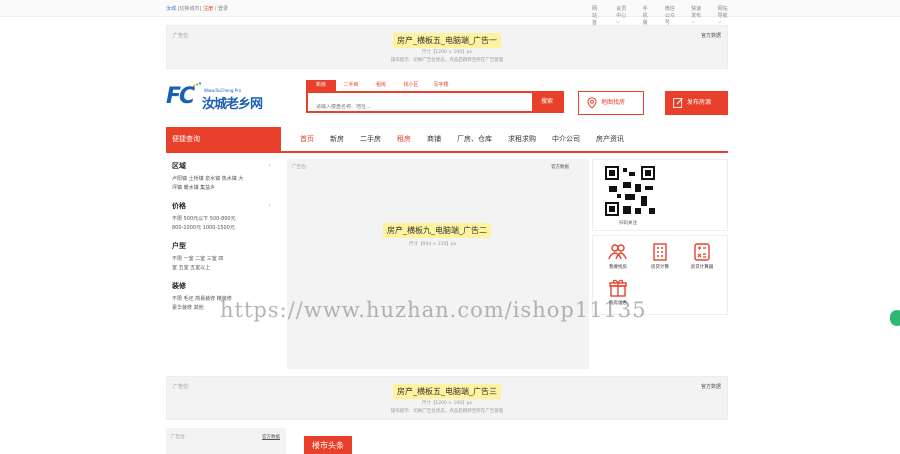  Describe the element at coordinates (226, 441) in the screenshot. I see `bottom-left-ad: 广告位: 官方数据` at that location.